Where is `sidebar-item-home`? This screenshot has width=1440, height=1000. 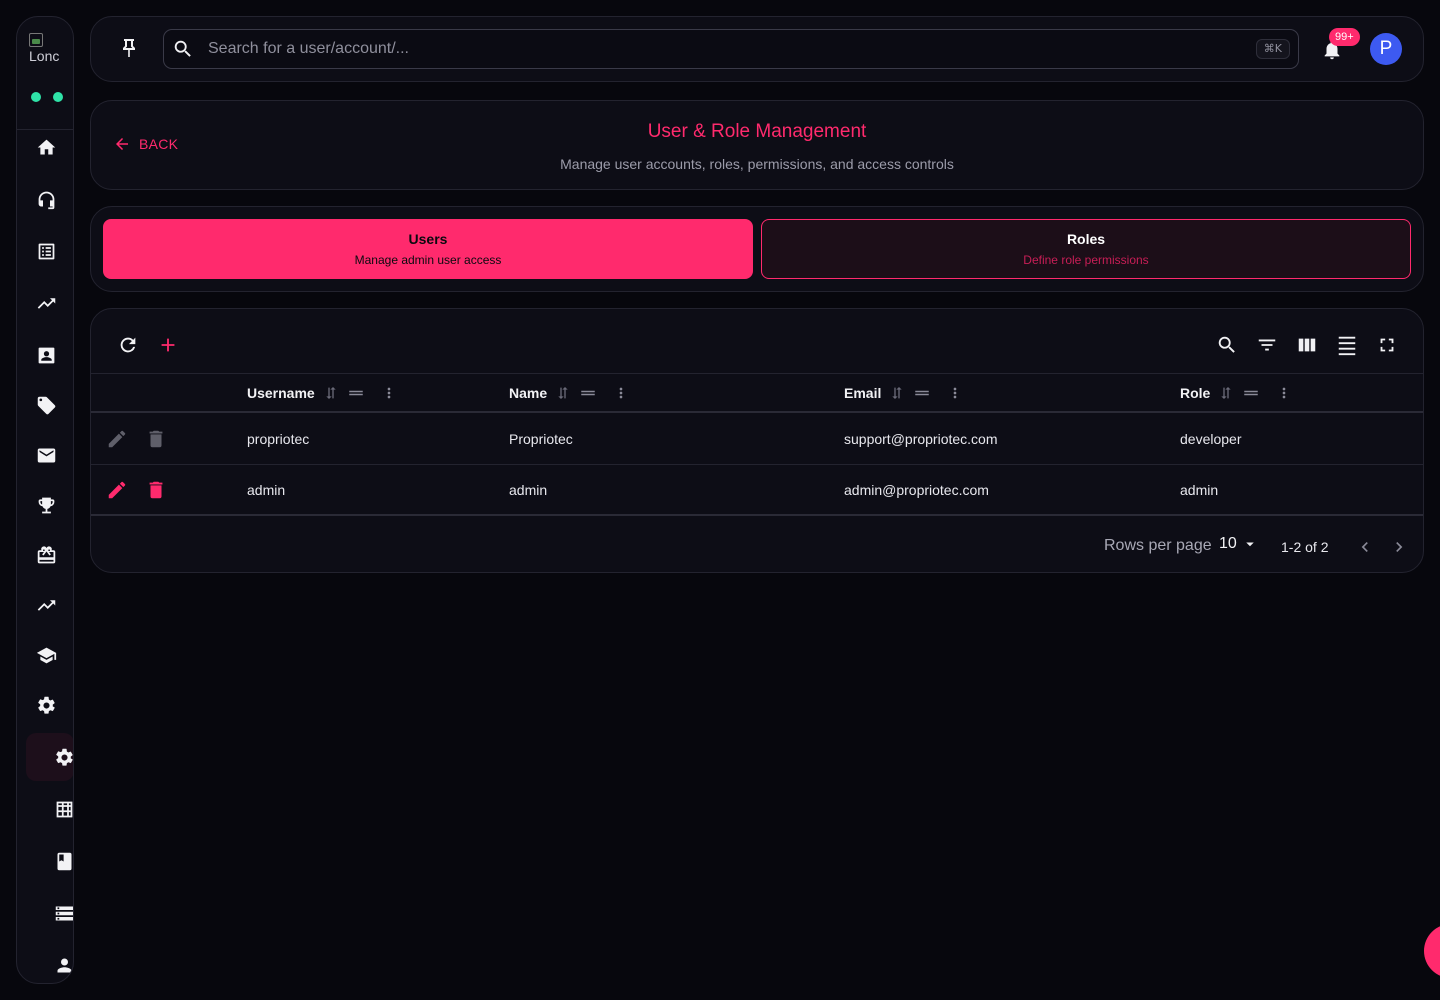 sidebar-item-home is located at coordinates (46, 147).